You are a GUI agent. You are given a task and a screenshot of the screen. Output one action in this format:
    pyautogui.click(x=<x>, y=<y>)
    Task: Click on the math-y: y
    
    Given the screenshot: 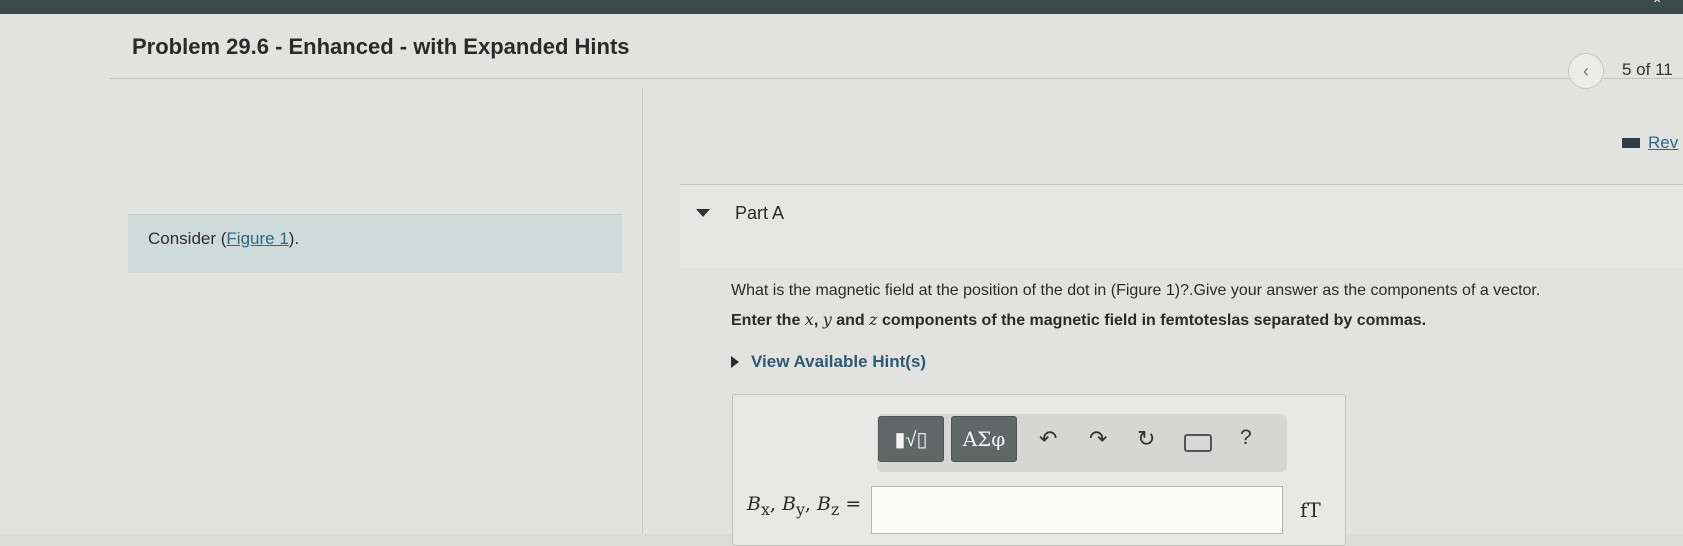 What is the action you would take?
    pyautogui.click(x=827, y=319)
    